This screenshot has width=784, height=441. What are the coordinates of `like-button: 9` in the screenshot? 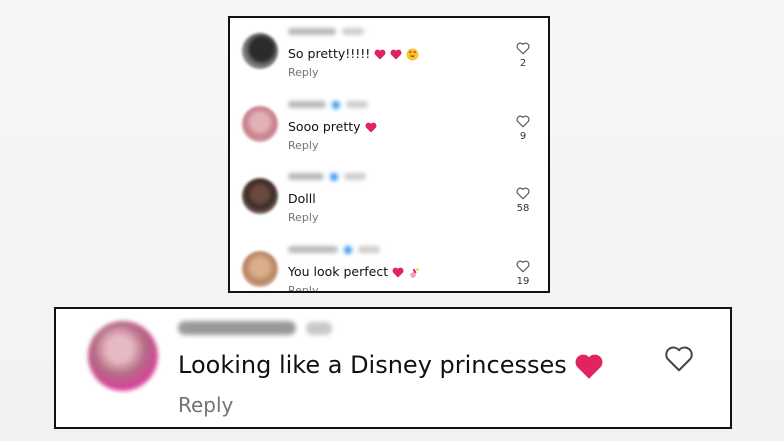 It's located at (523, 128).